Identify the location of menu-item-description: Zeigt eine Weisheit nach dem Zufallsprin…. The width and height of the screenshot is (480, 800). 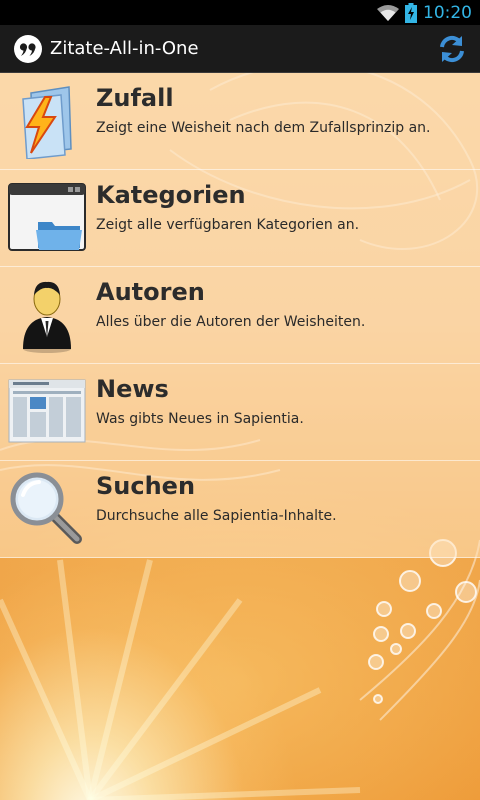
(263, 128).